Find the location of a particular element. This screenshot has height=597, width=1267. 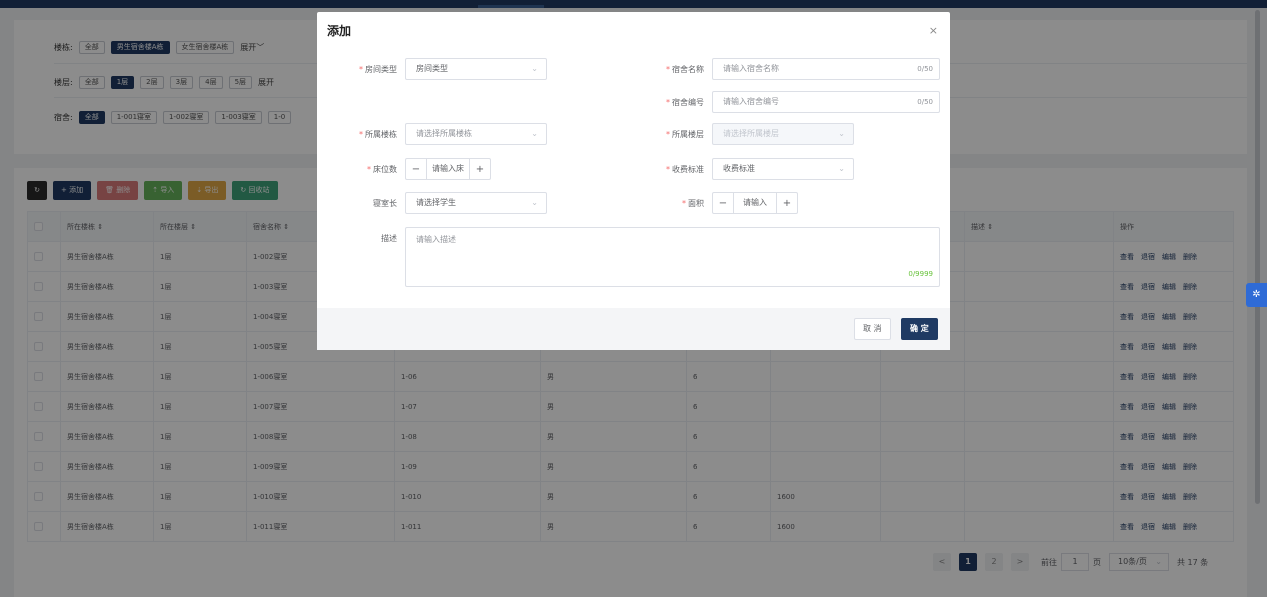

dialog-footer: 取 消 确 定 is located at coordinates (633, 329).